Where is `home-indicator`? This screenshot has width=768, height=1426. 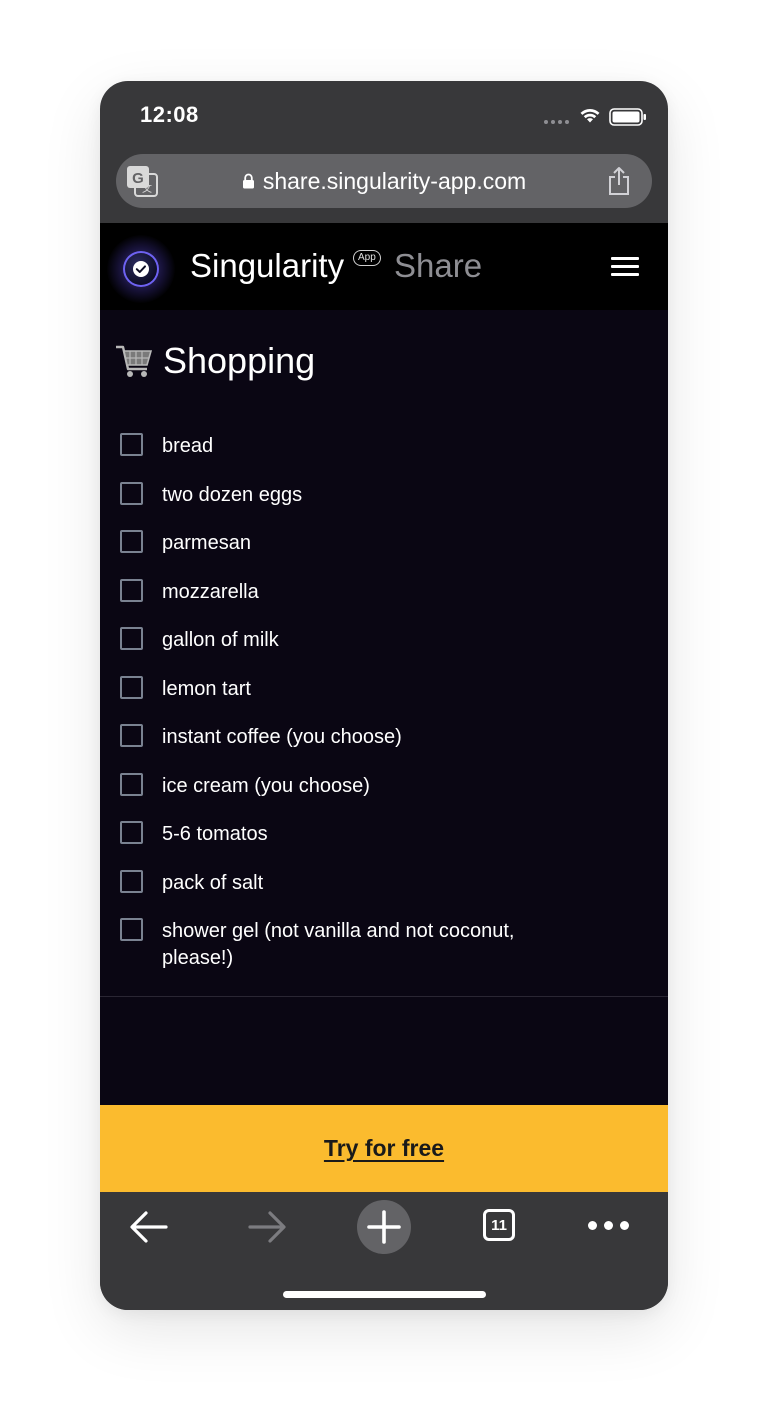 home-indicator is located at coordinates (384, 1294).